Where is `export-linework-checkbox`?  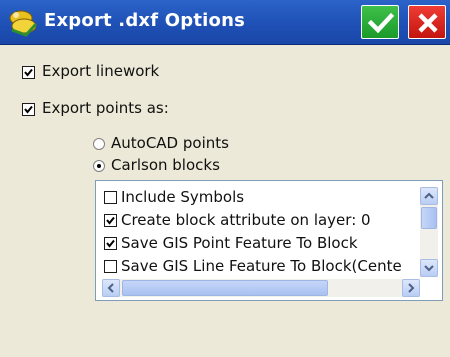
export-linework-checkbox is located at coordinates (28, 72).